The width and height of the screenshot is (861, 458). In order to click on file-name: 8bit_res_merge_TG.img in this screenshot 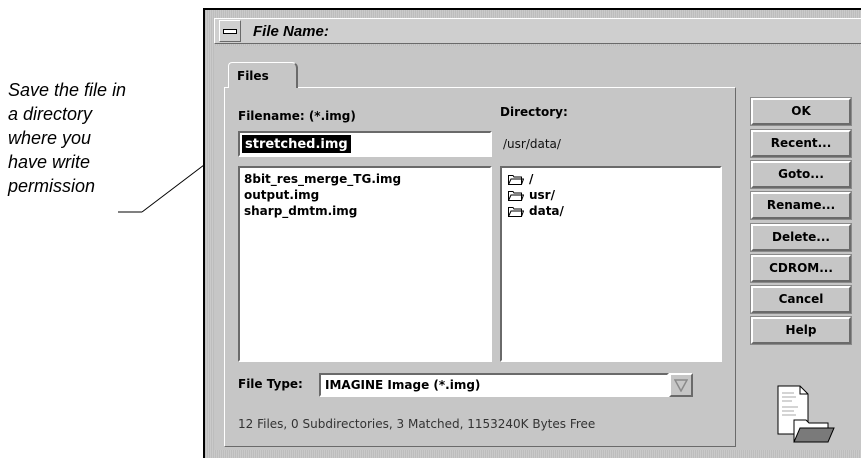, I will do `click(323, 179)`.